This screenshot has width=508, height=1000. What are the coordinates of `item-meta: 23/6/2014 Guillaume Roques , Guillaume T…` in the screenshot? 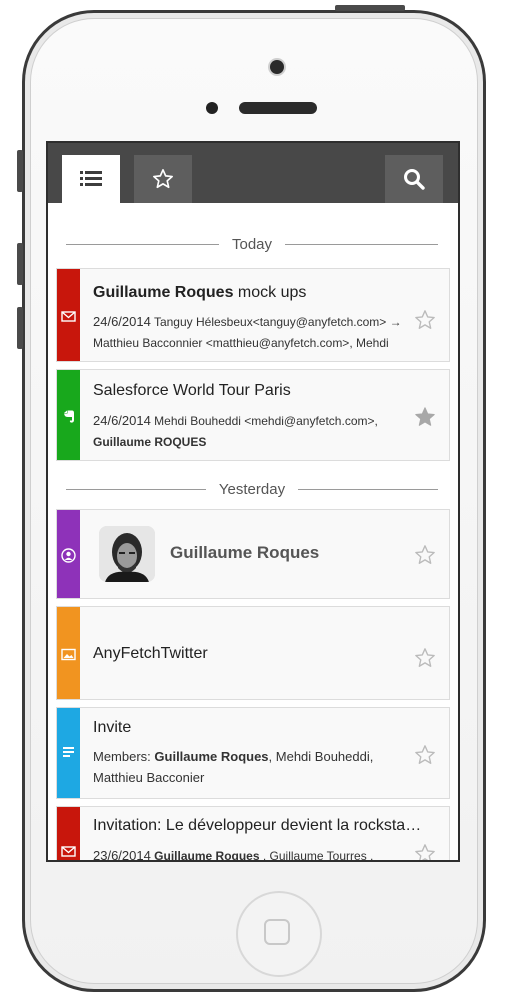 It's located at (233, 854).